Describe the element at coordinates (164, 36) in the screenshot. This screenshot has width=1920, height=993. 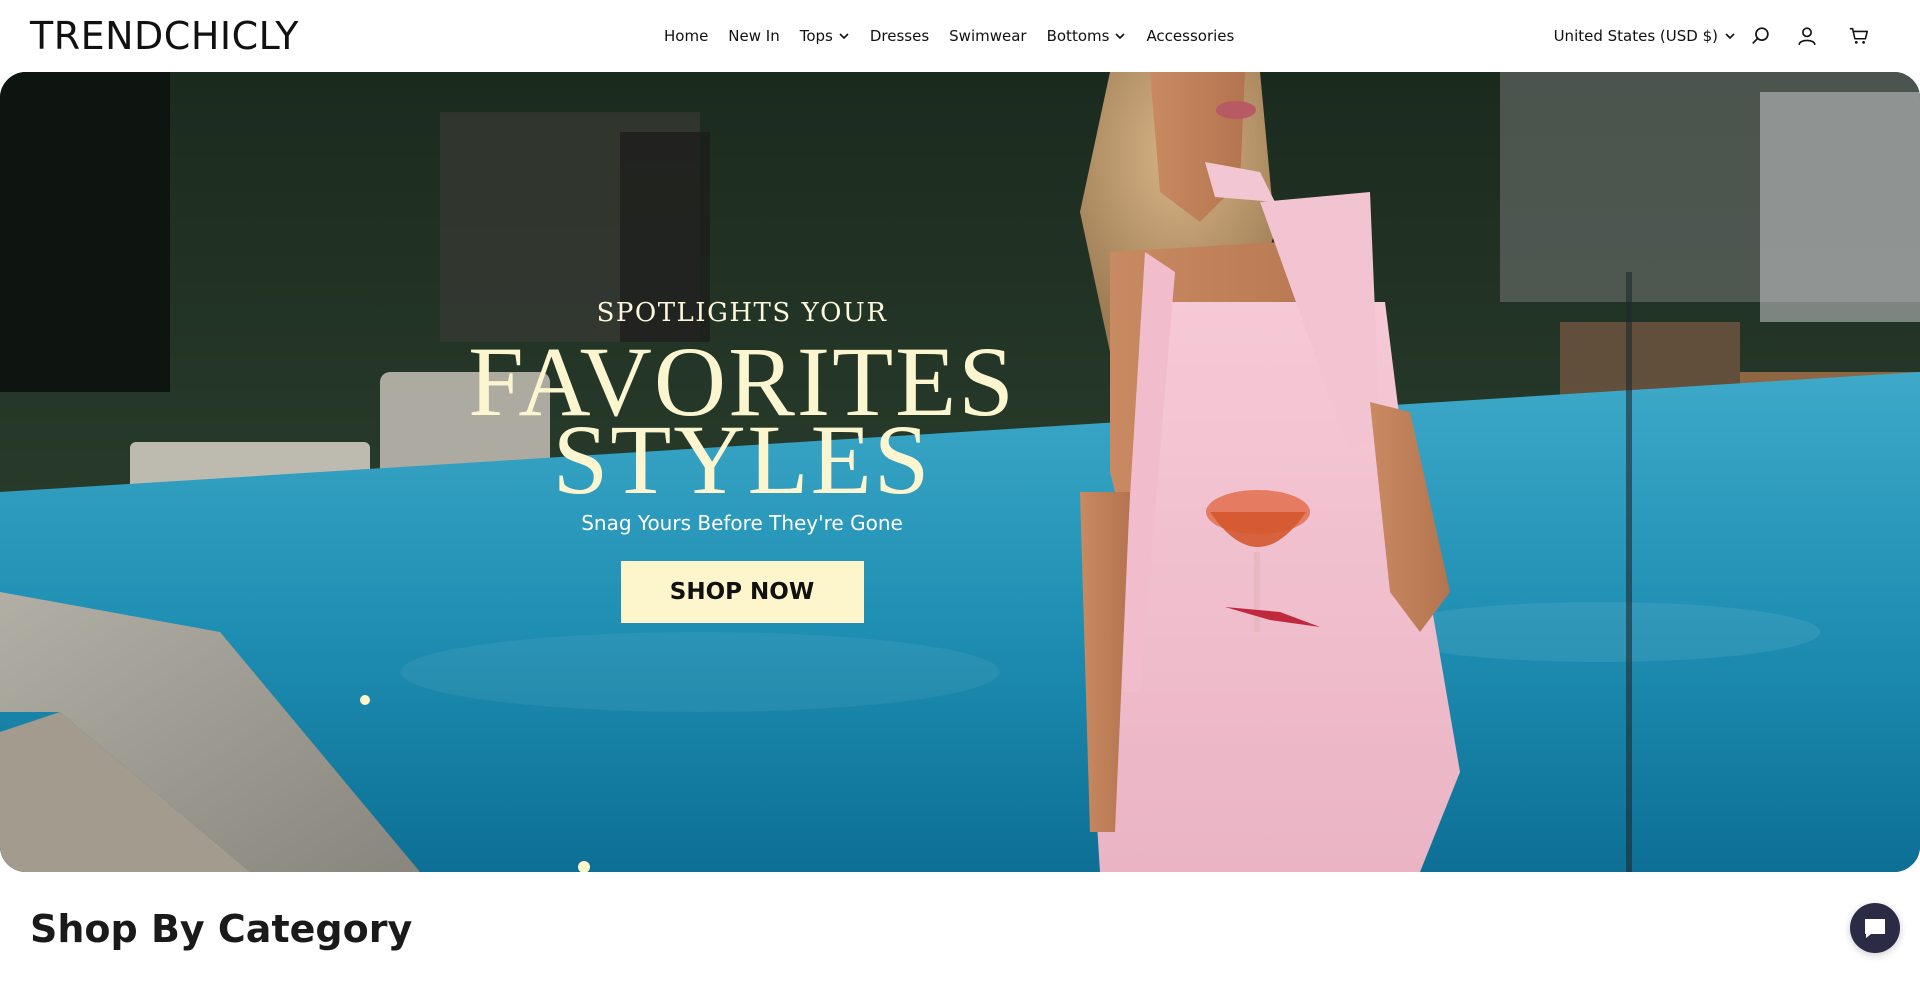
I see `site-logo: TRENDCHICLY` at that location.